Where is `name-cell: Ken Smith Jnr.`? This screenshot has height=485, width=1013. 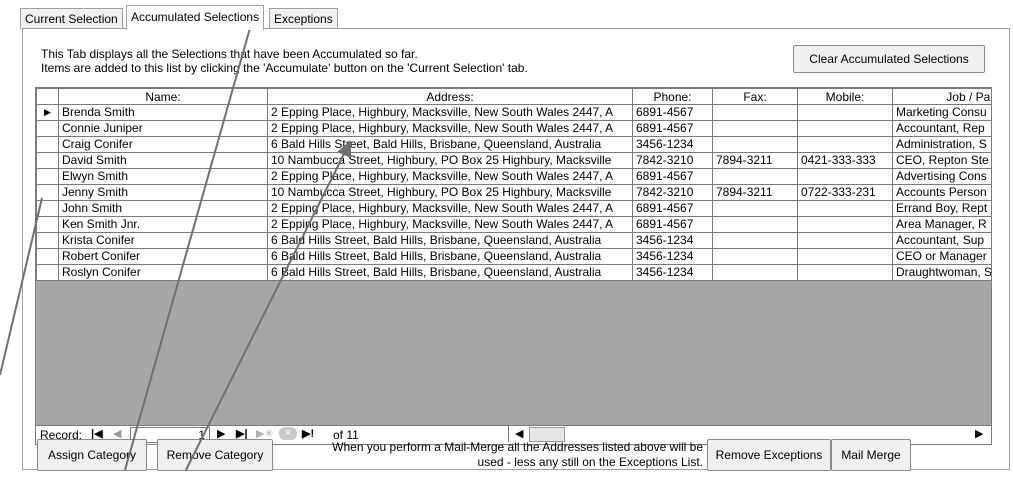 name-cell: Ken Smith Jnr. is located at coordinates (163, 224).